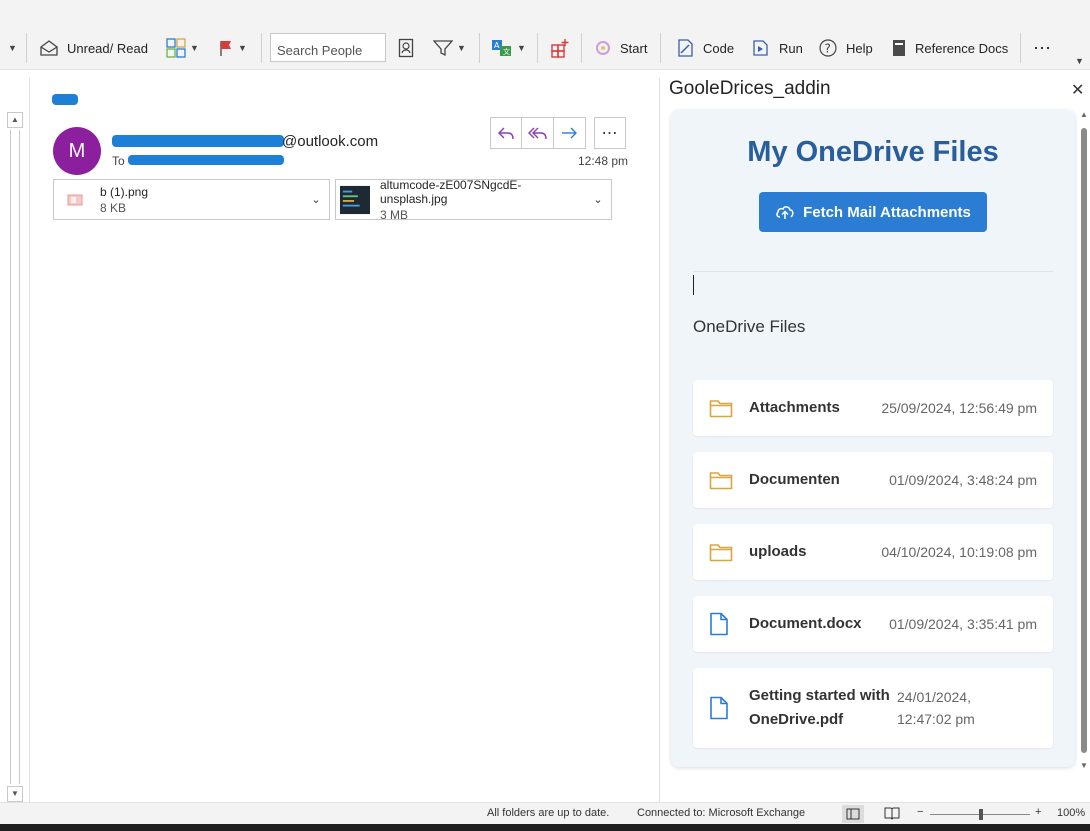 The image size is (1090, 831). I want to click on reply-all-icon, so click(537, 133).